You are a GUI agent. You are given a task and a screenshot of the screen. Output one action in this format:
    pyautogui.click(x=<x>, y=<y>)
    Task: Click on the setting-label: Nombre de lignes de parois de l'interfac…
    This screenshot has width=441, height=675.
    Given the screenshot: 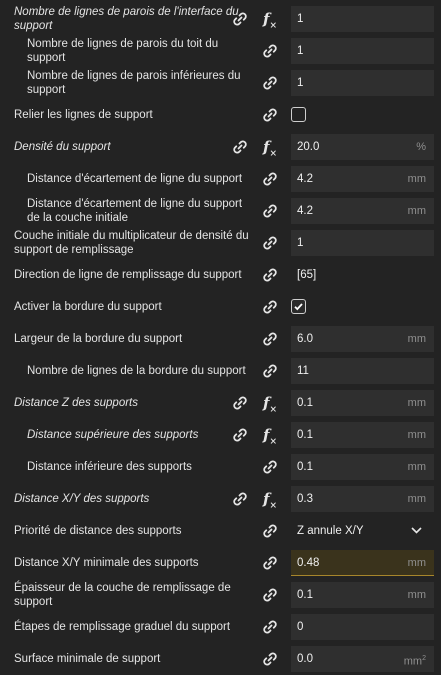 What is the action you would take?
    pyautogui.click(x=126, y=19)
    